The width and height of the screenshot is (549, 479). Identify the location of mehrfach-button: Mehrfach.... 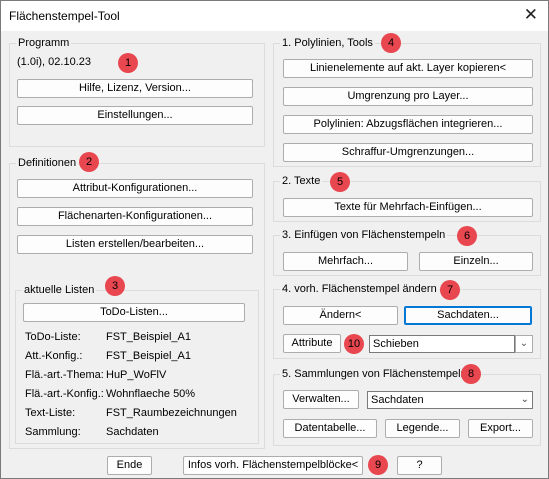
(345, 261).